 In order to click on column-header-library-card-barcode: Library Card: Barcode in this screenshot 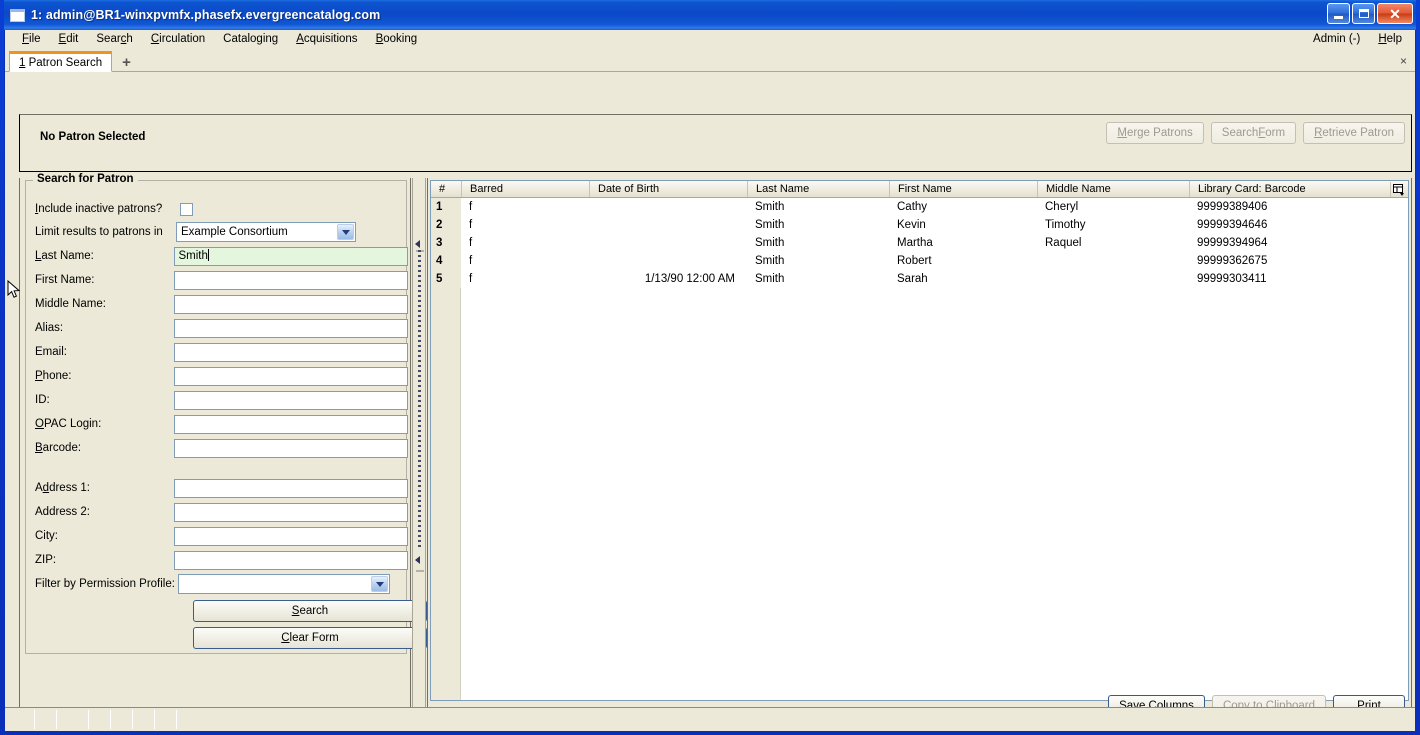, I will do `click(1291, 189)`.